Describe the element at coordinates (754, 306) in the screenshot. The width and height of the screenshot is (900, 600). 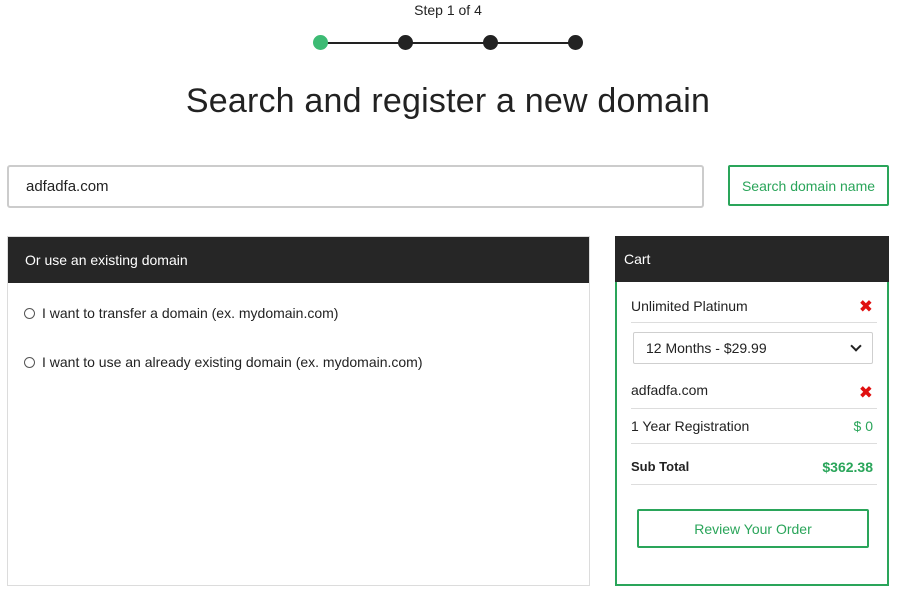
I see `cart-plan-row: Unlimited Platinum ✖` at that location.